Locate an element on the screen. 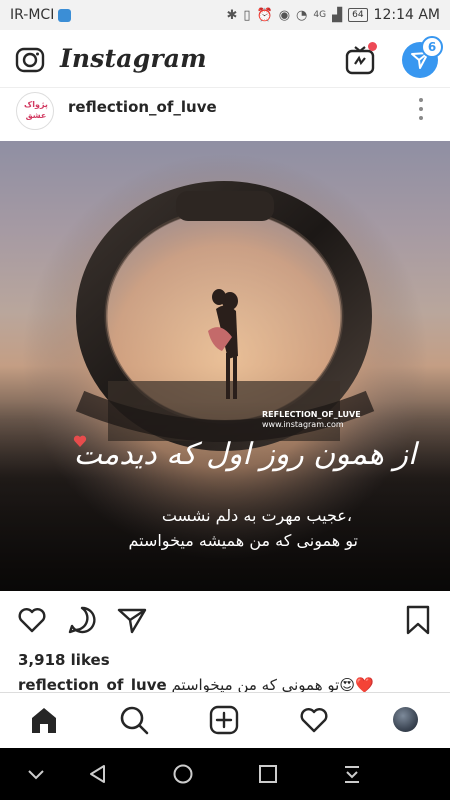 The width and height of the screenshot is (450, 800). instagram-logo: Instagram is located at coordinates (133, 58).